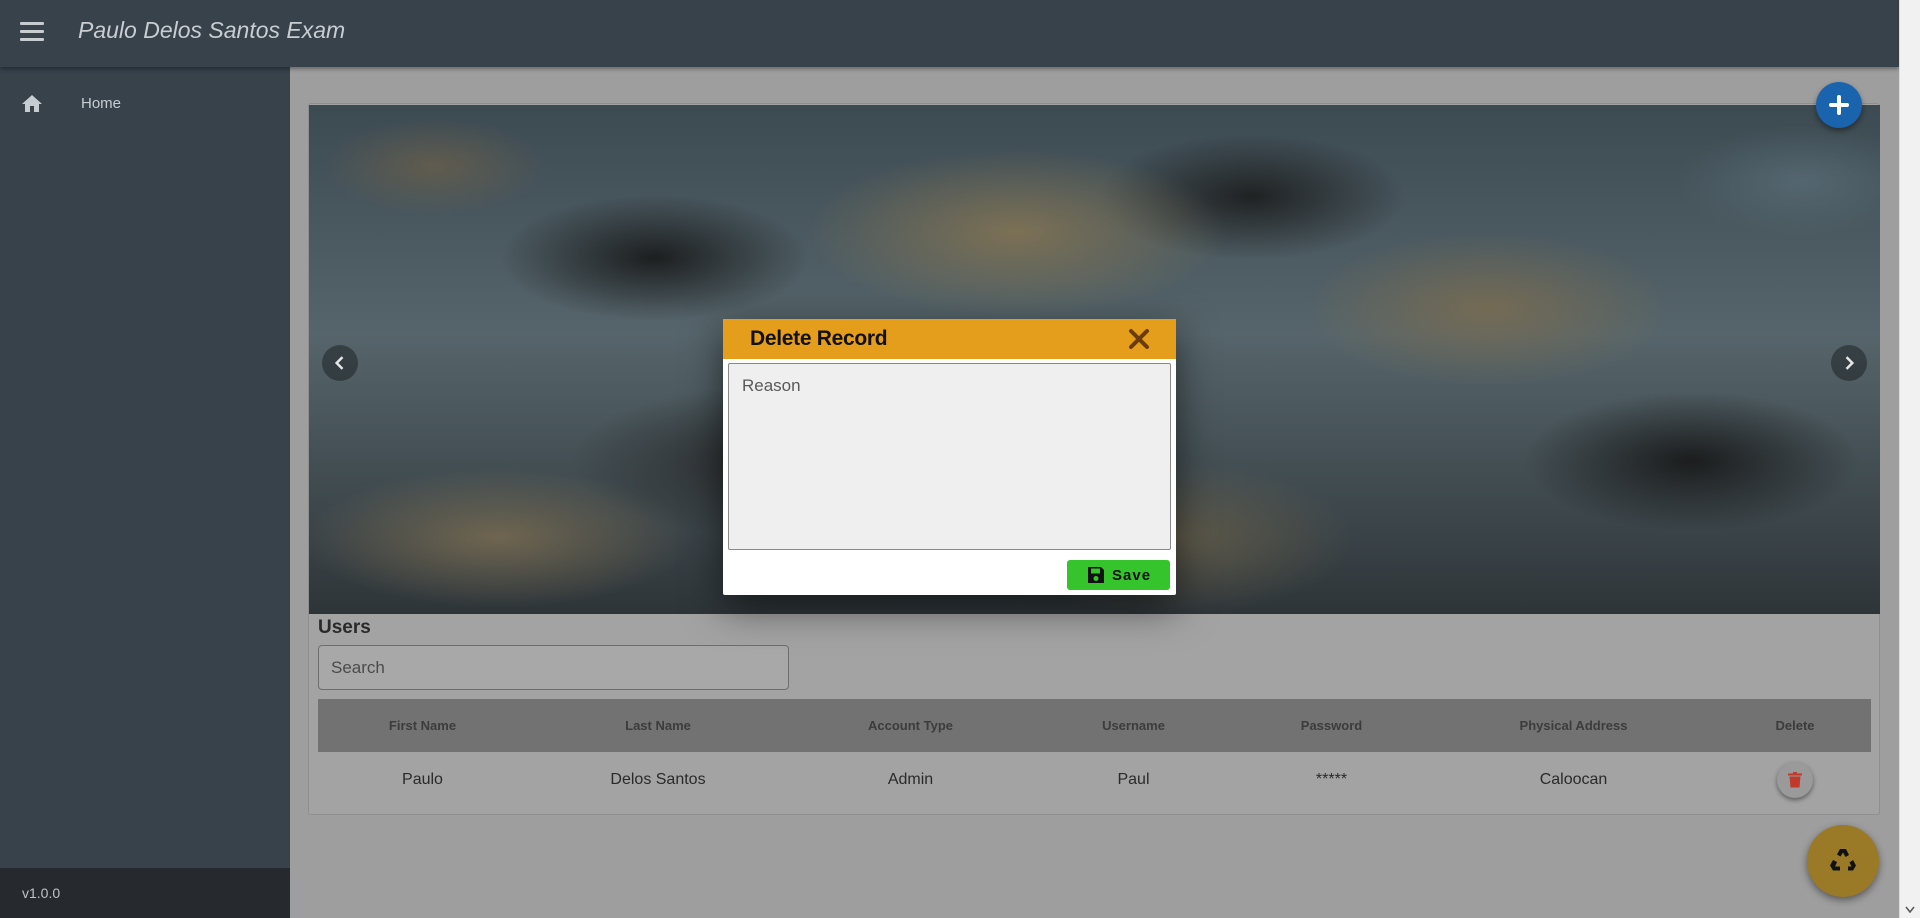  What do you see at coordinates (1132, 575) in the screenshot?
I see `save-button-label: Save` at bounding box center [1132, 575].